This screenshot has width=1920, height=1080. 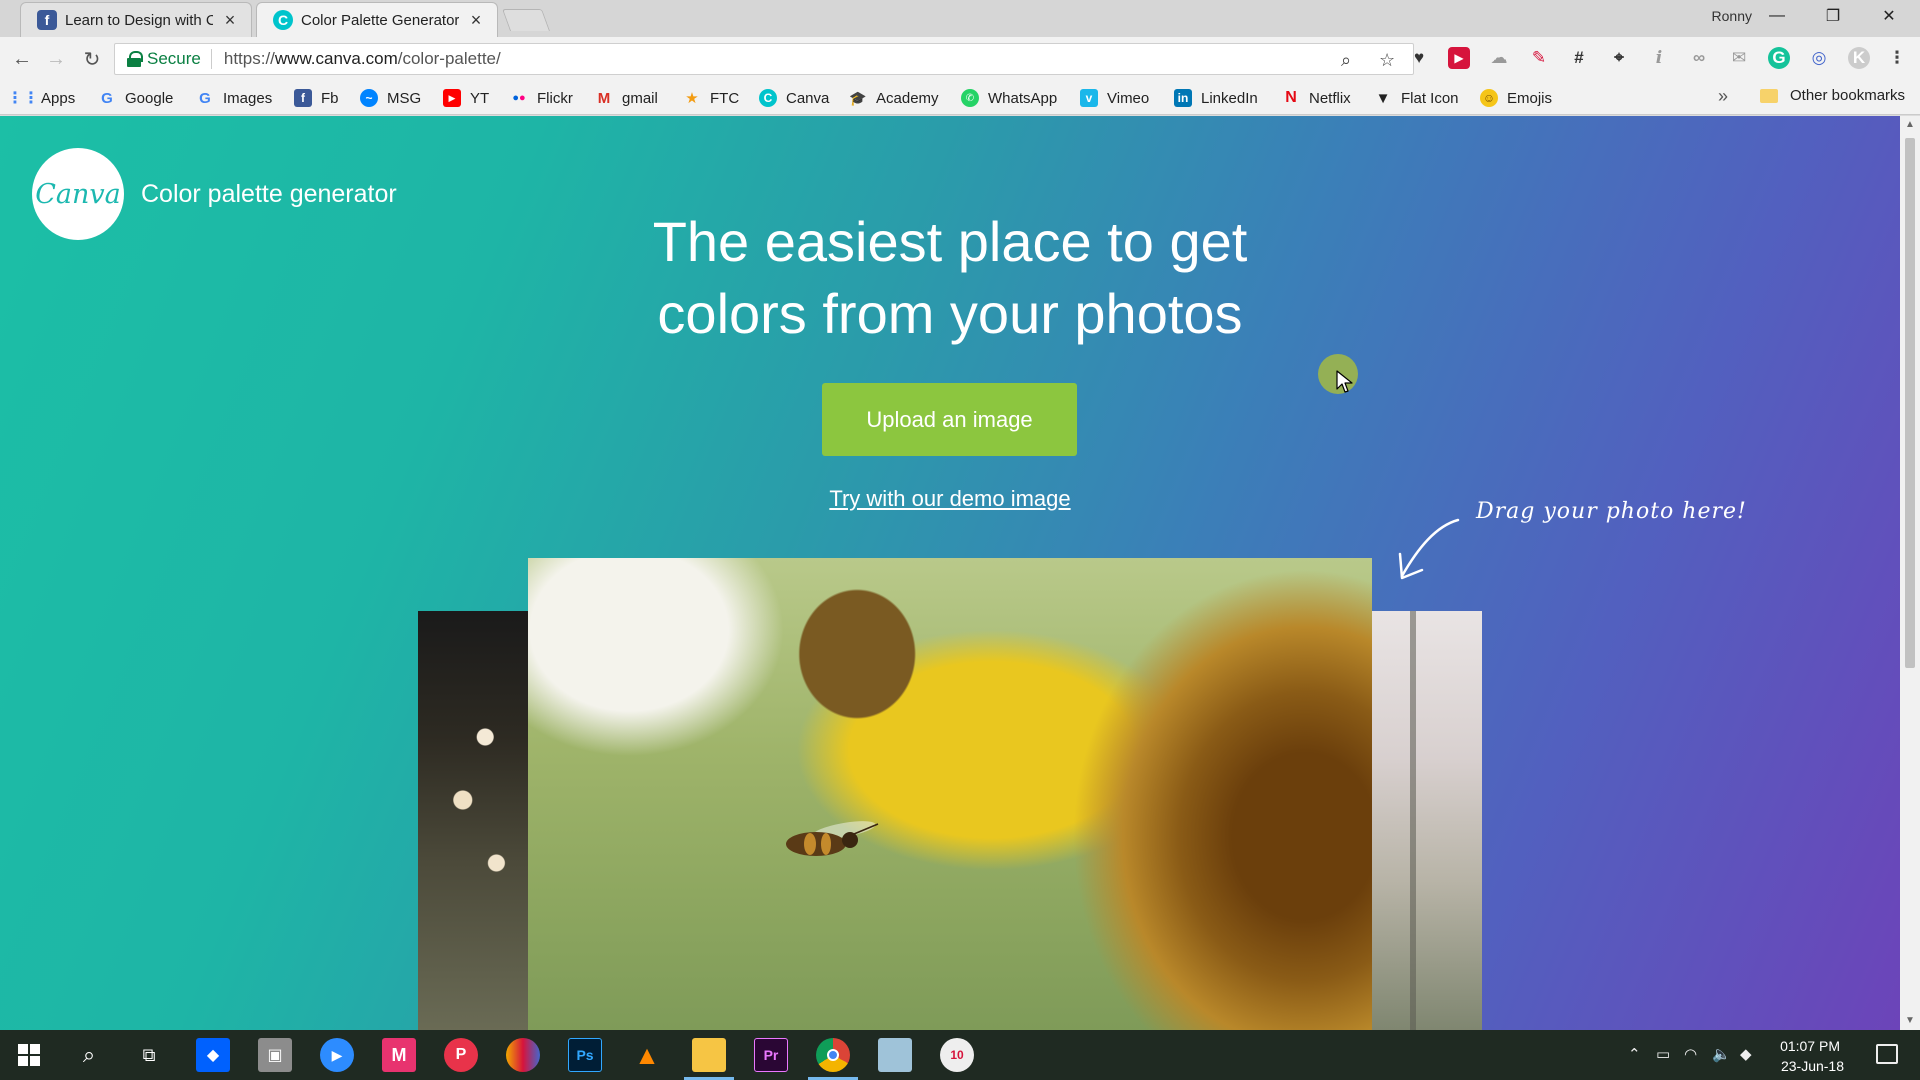 I want to click on menu-kebab-icon: ⋮, so click(x=1897, y=58).